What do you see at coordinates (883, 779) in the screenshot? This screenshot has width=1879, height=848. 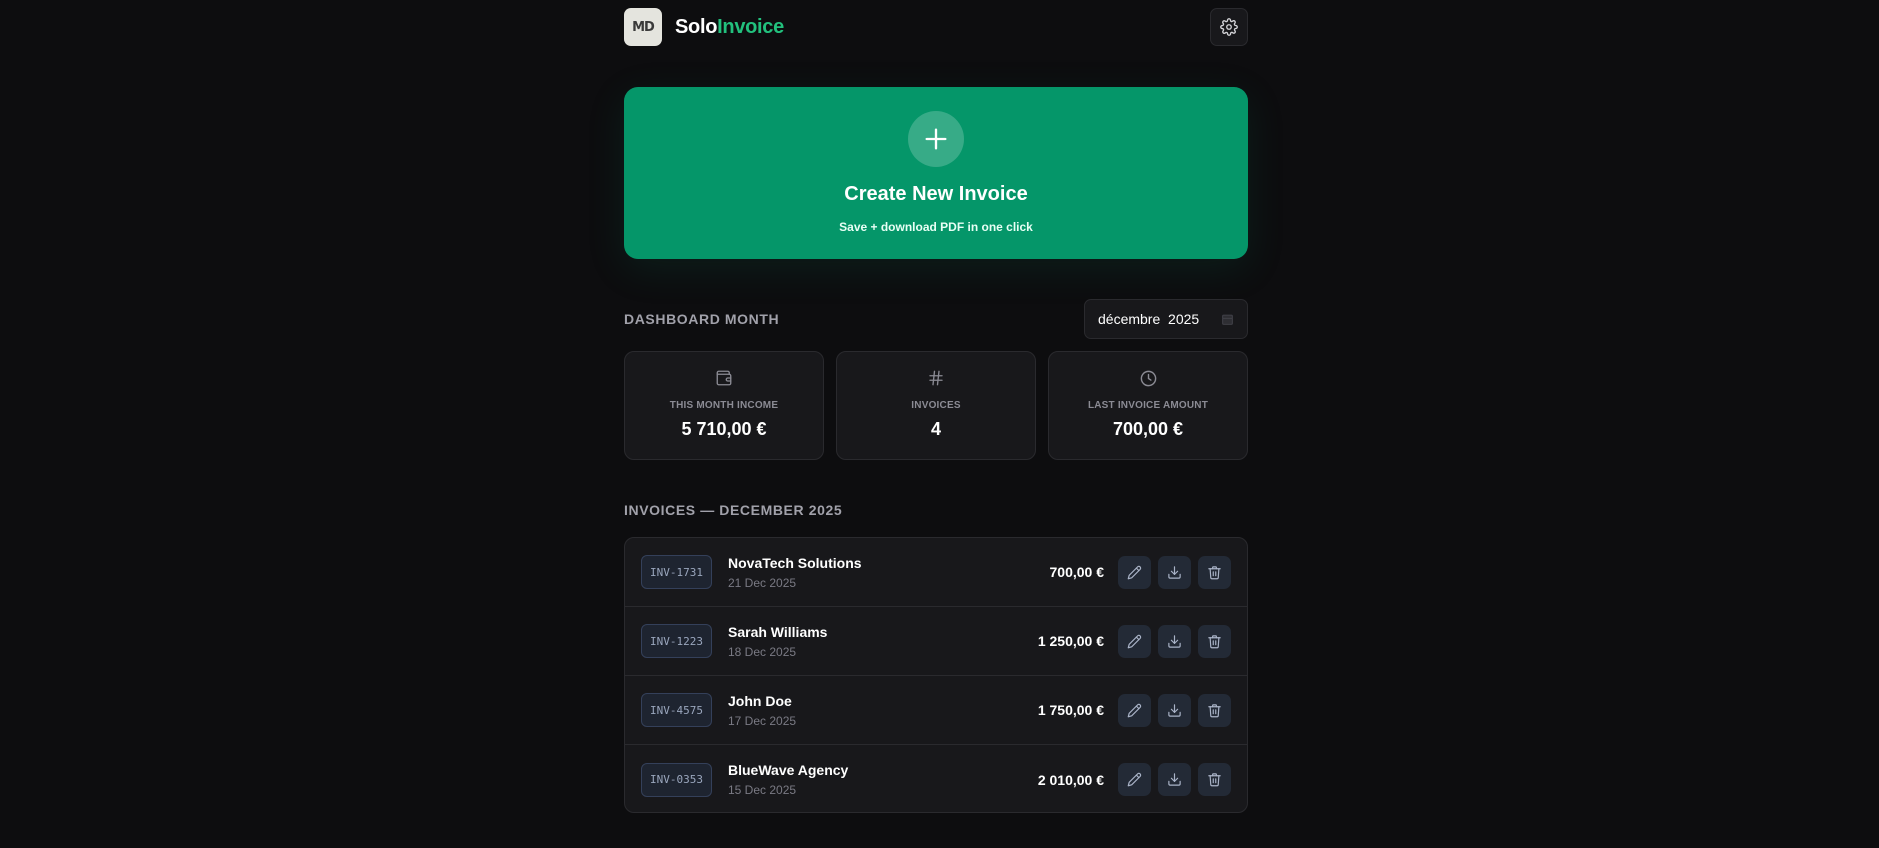 I see `invoice-client: BlueWave Agency 15 Dec 2025` at bounding box center [883, 779].